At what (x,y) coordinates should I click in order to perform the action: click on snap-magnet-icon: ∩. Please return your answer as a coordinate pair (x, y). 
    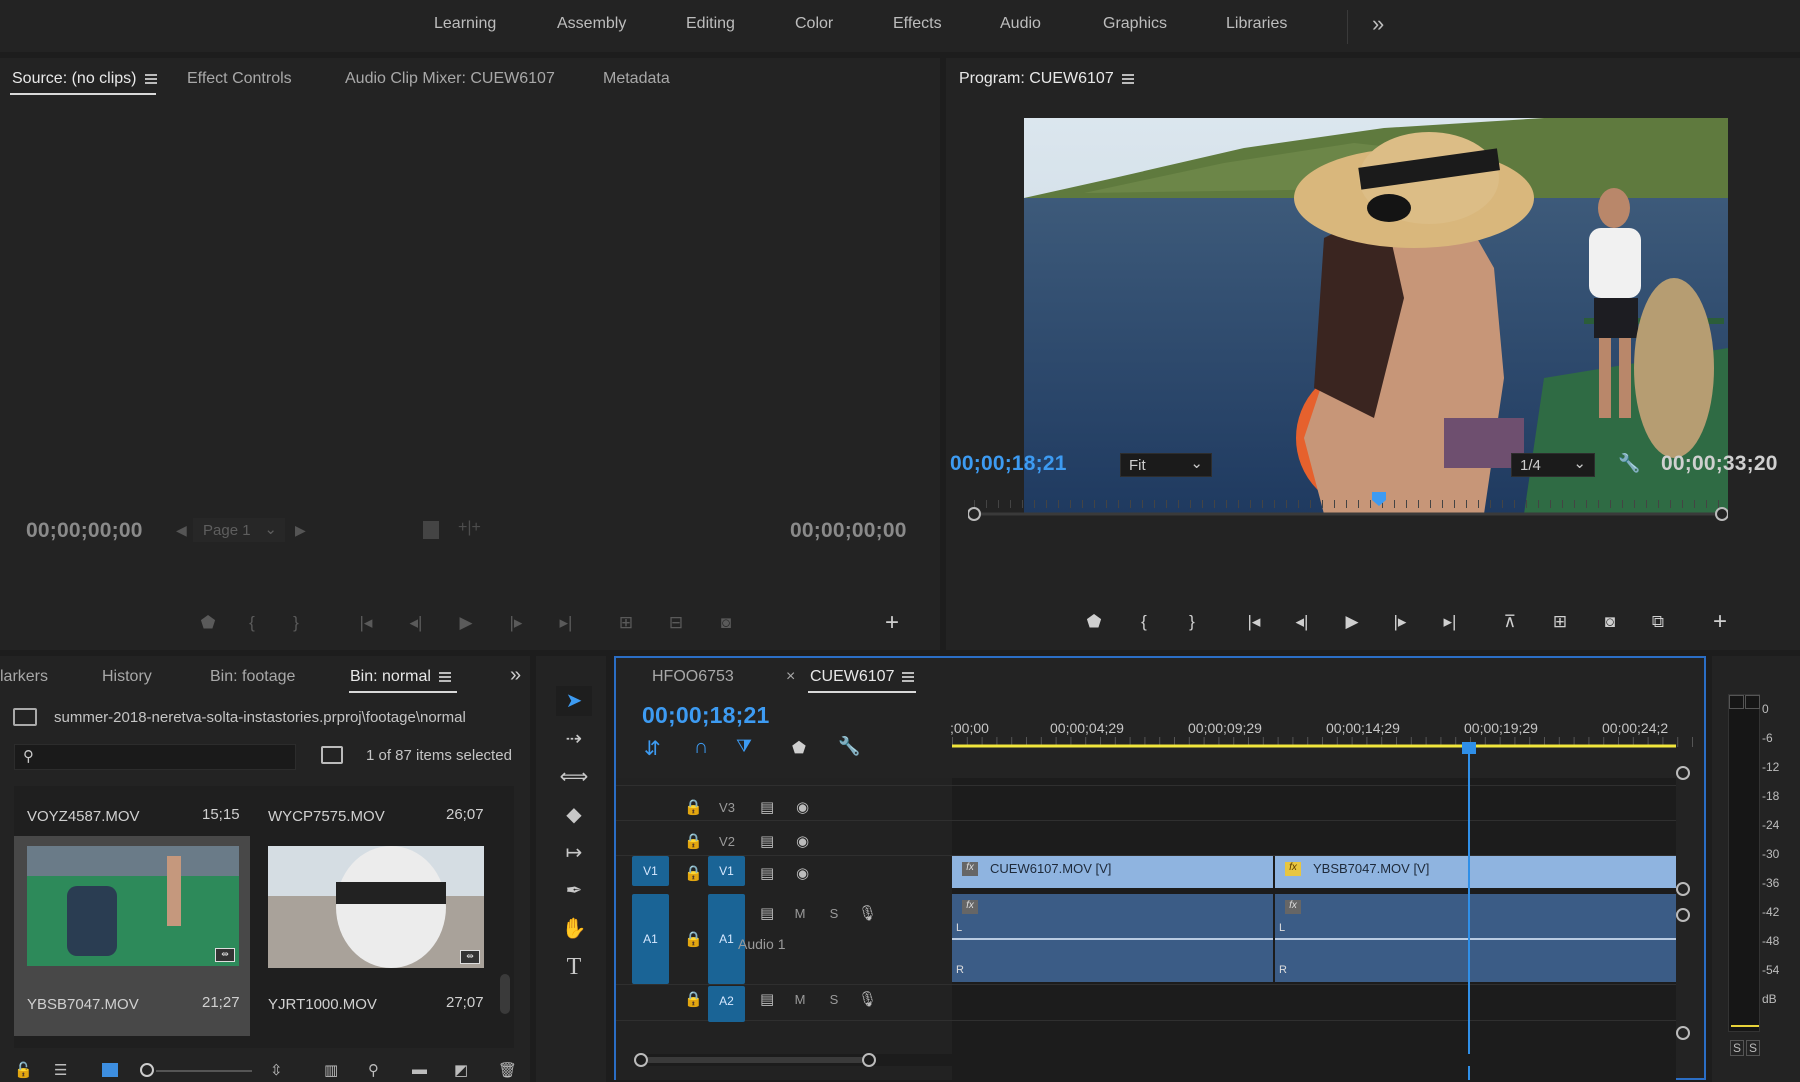
    Looking at the image, I should click on (701, 747).